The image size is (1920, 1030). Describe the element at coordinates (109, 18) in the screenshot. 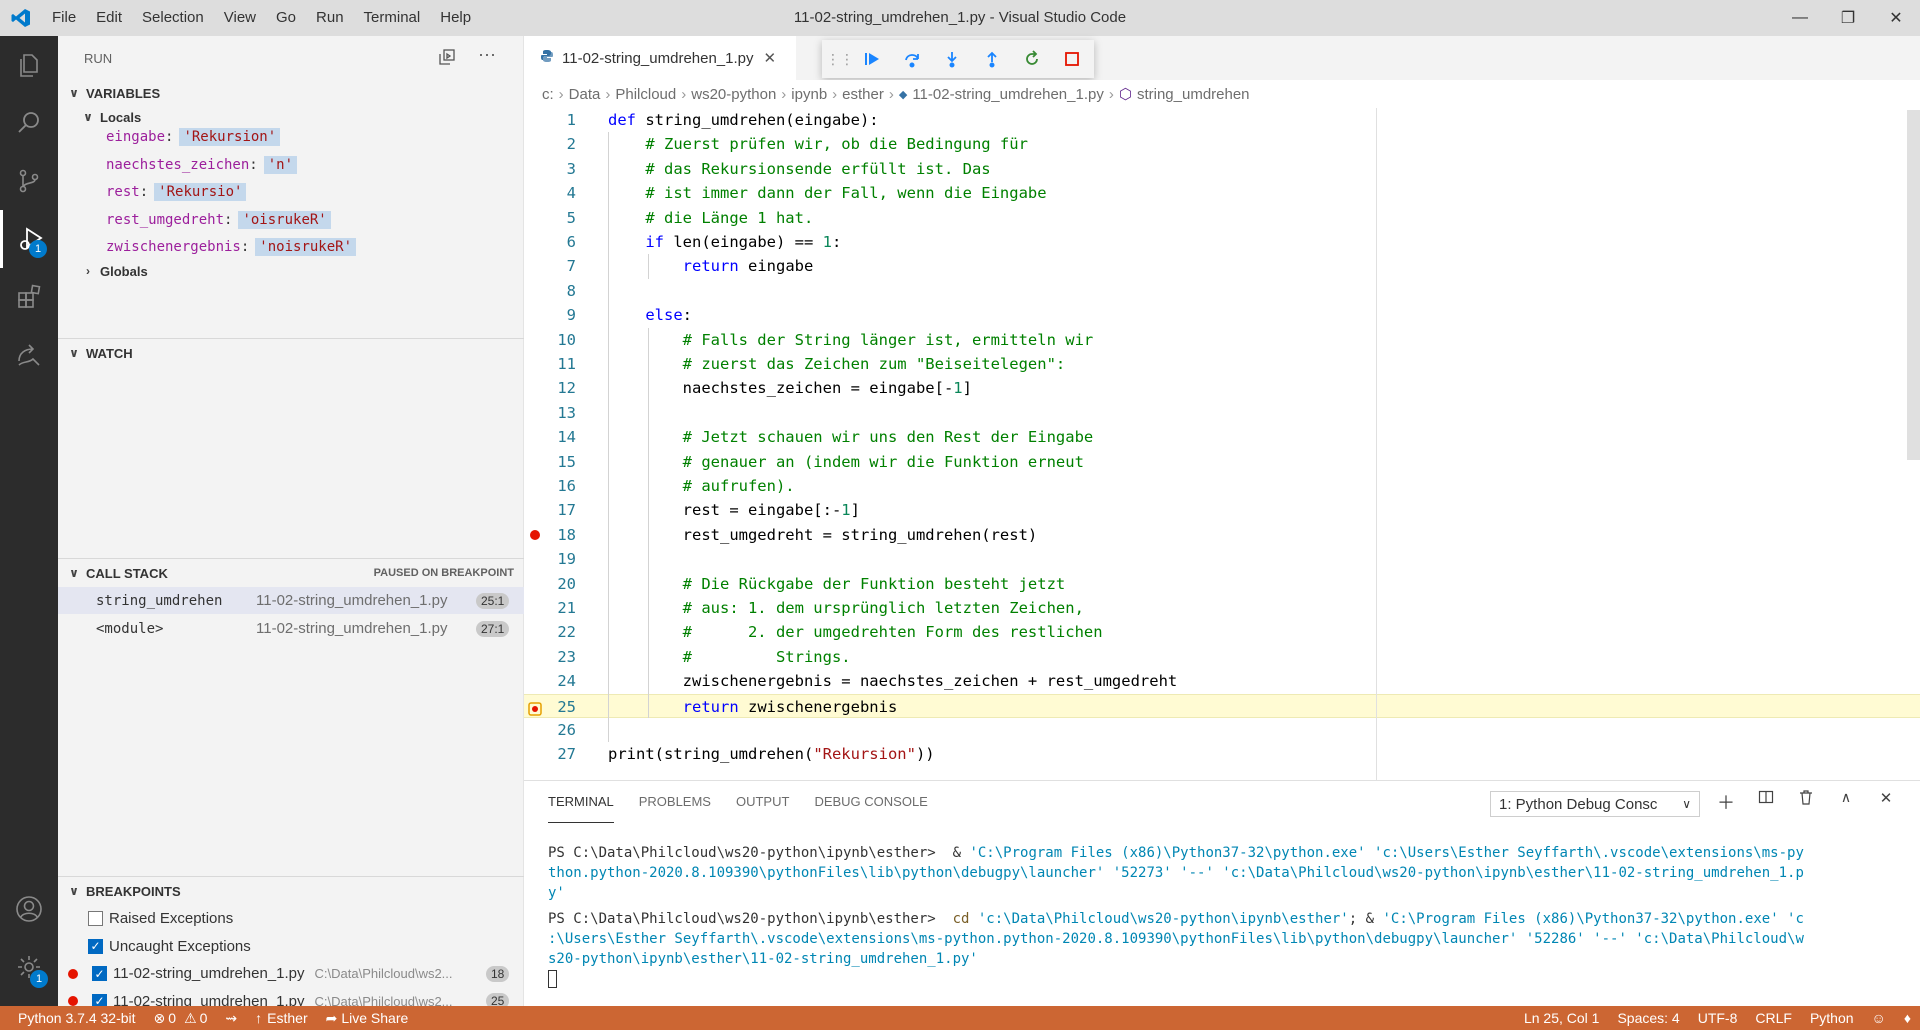

I see `menu-item-edit: Edit` at that location.